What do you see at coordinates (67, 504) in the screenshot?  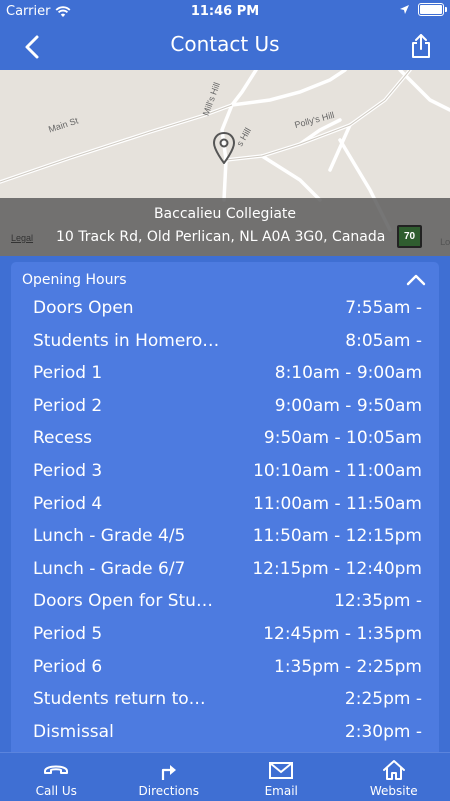 I see `hours-row-label: Period 4` at bounding box center [67, 504].